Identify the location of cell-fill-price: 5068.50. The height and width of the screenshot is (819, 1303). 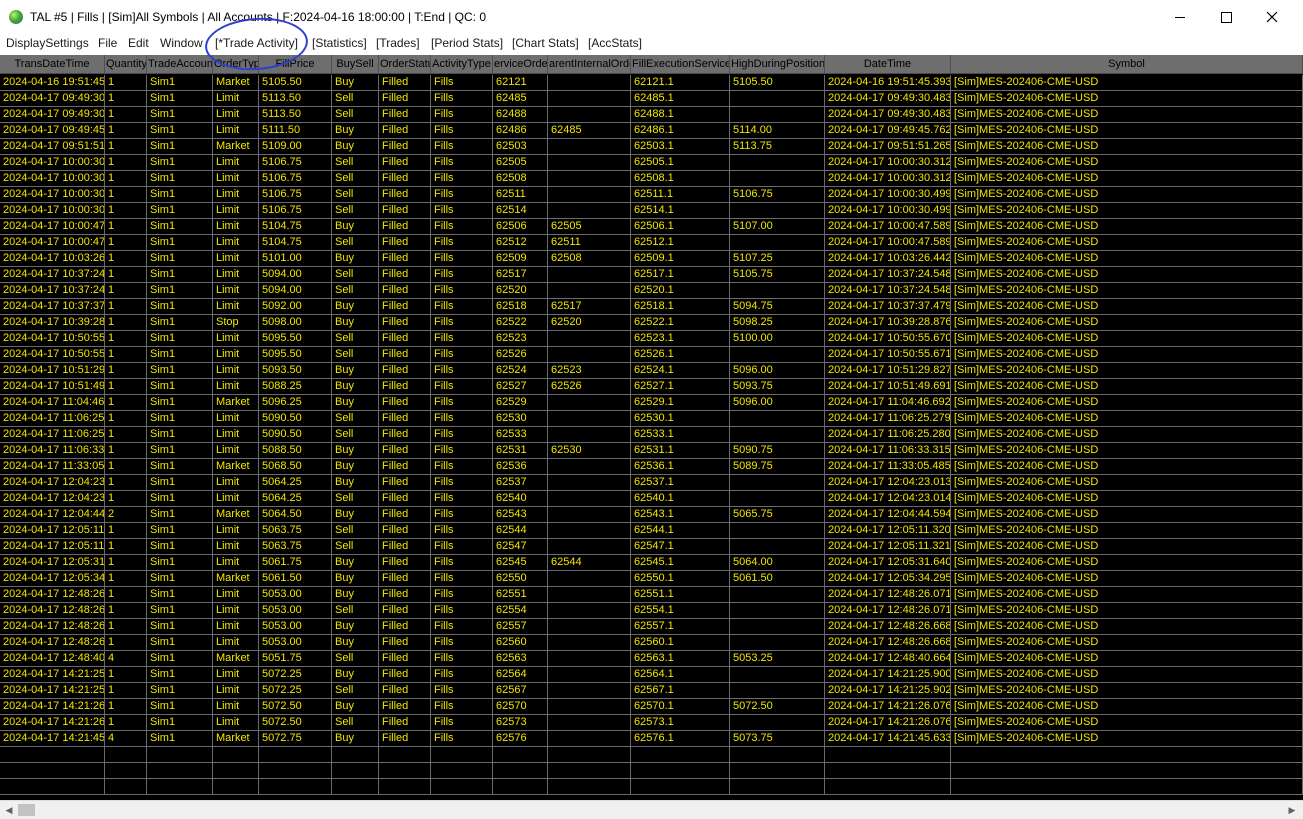
(295, 466).